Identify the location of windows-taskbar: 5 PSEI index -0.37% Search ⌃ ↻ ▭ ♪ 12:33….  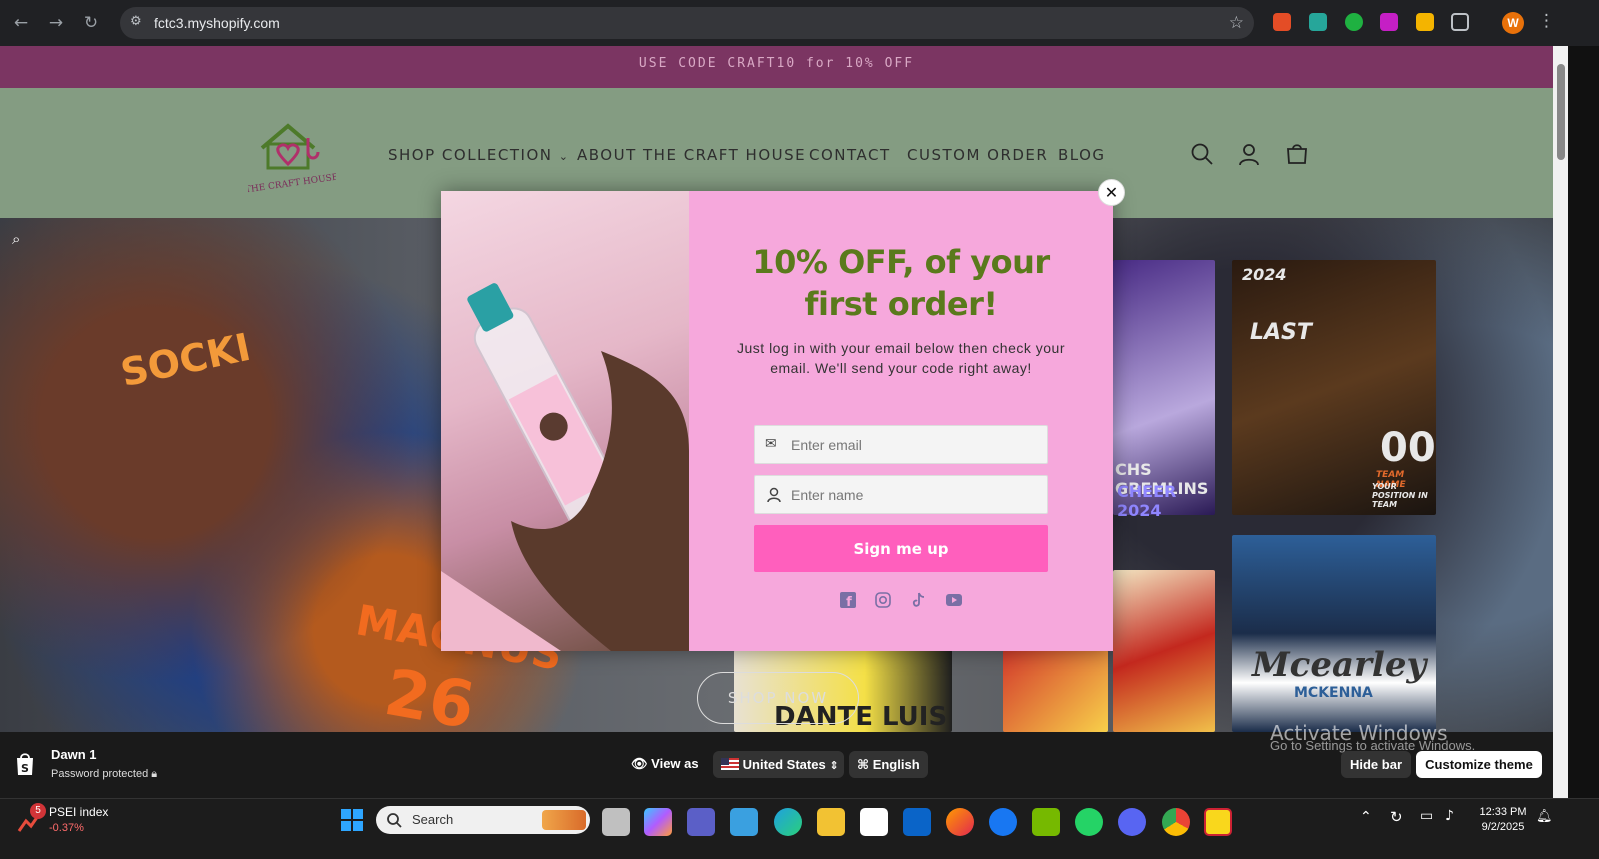
(799, 828).